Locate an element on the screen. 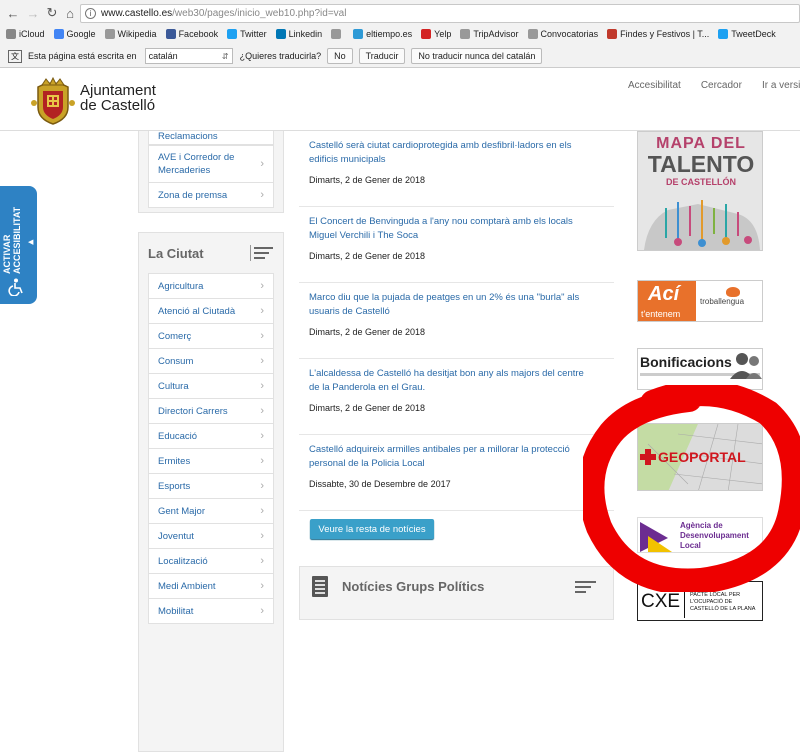  bookmark-item: Twitter is located at coordinates (247, 34).